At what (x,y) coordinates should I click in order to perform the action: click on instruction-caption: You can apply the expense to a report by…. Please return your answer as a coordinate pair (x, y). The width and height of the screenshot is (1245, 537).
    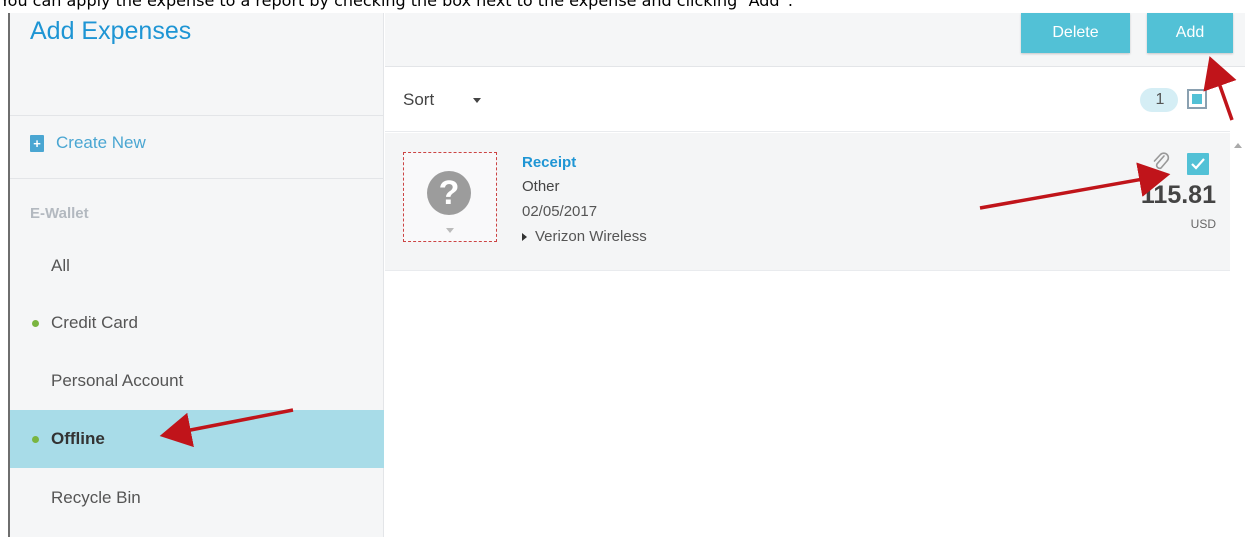
    Looking at the image, I should click on (396, 5).